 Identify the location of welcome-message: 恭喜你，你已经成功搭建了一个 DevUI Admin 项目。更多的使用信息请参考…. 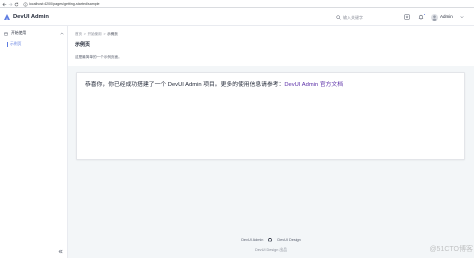
(214, 85).